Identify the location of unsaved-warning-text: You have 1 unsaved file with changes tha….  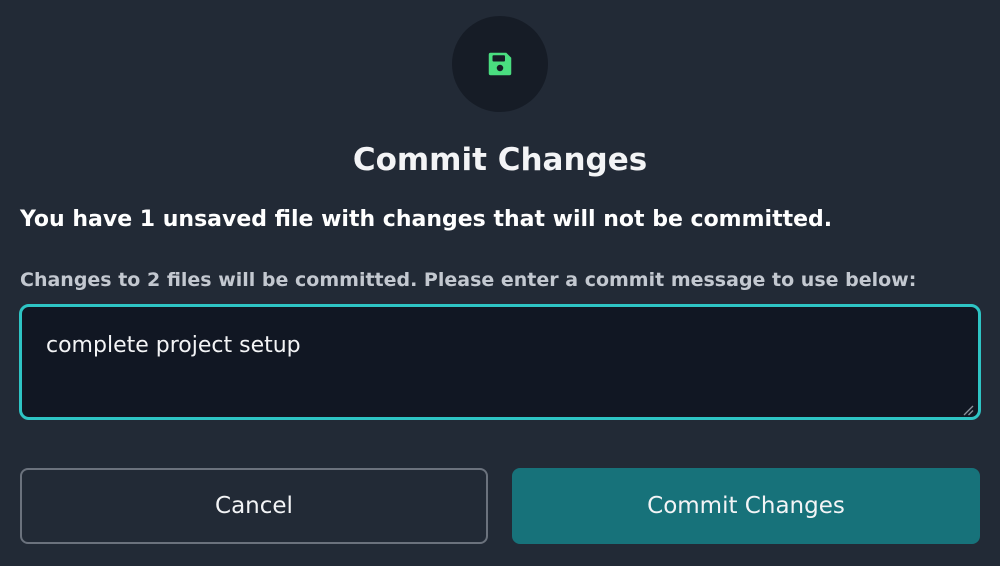
(426, 219).